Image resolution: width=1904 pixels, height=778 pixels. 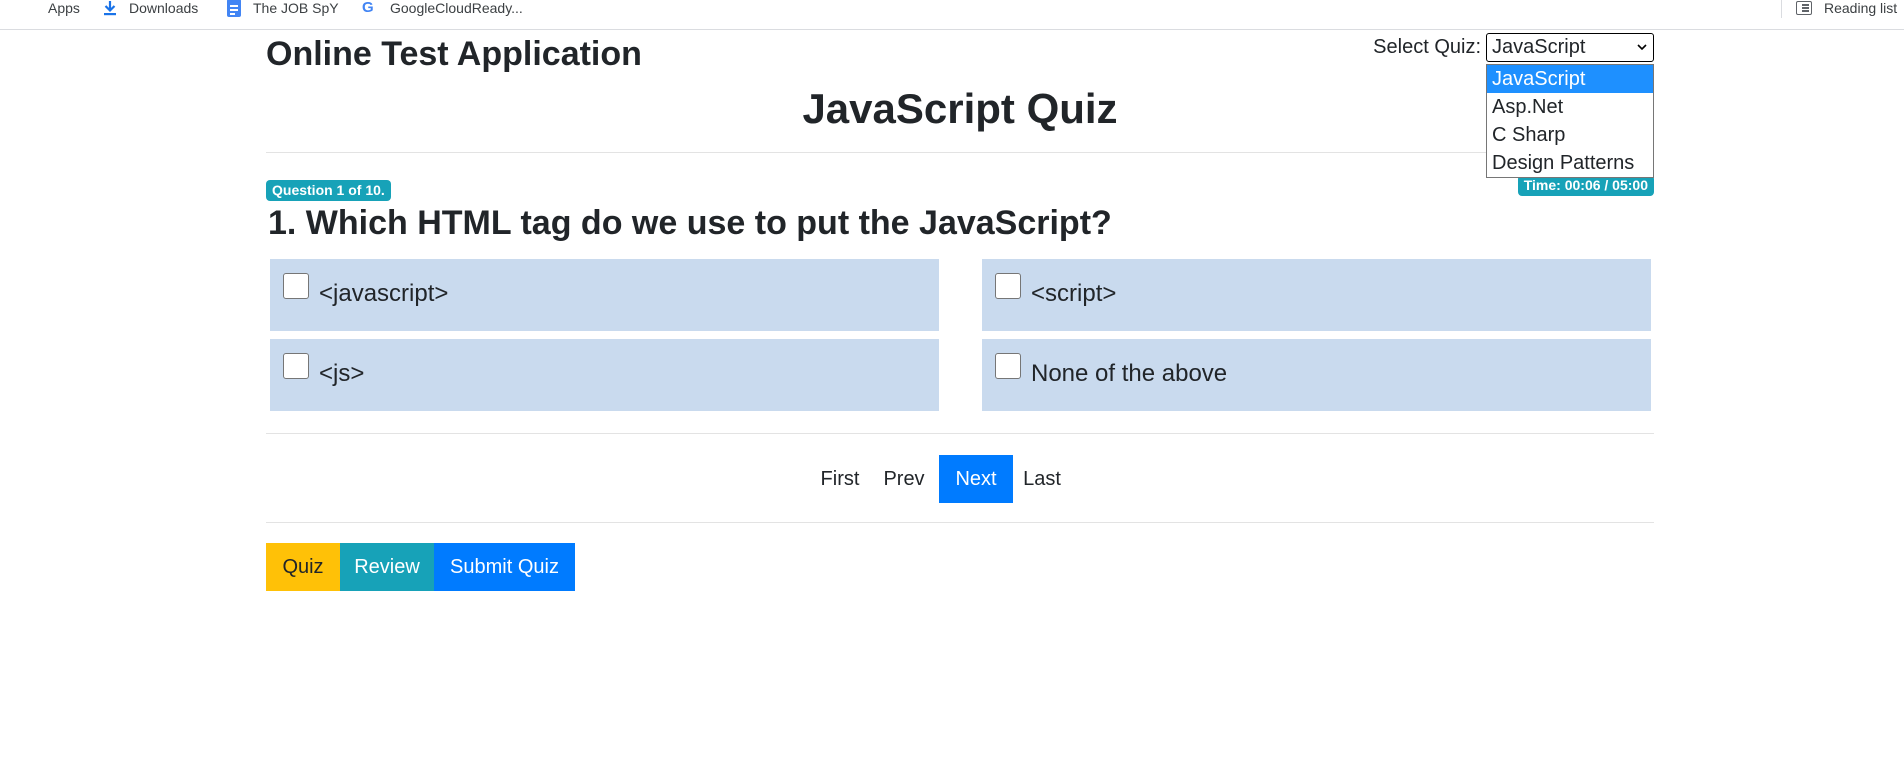 I want to click on quiz-select-label: Select Quiz:, so click(x=1427, y=47).